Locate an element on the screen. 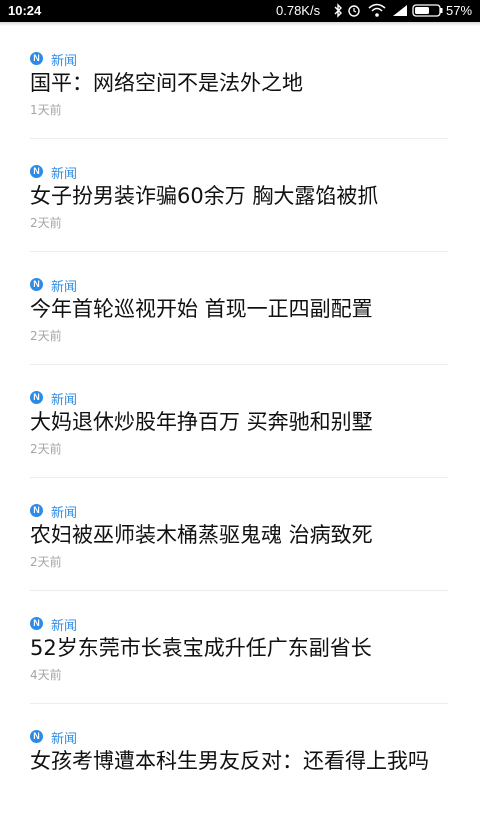  news-item: N 新闻 女子扮男装诈骗60余万 胸大露馅被抓 2天前 is located at coordinates (239, 195).